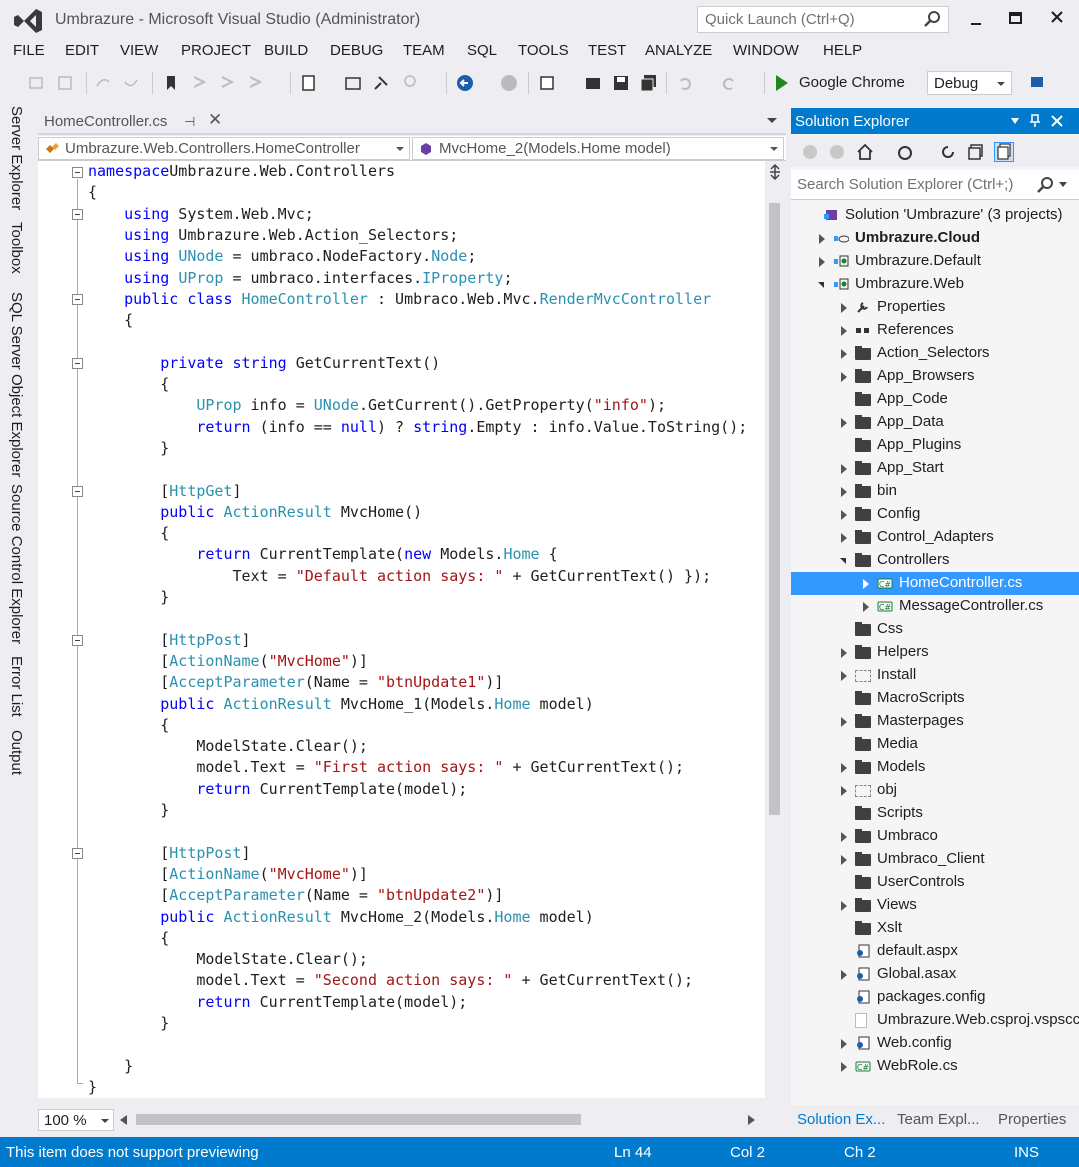 The height and width of the screenshot is (1167, 1079). I want to click on menu-window: WINDOW, so click(766, 50).